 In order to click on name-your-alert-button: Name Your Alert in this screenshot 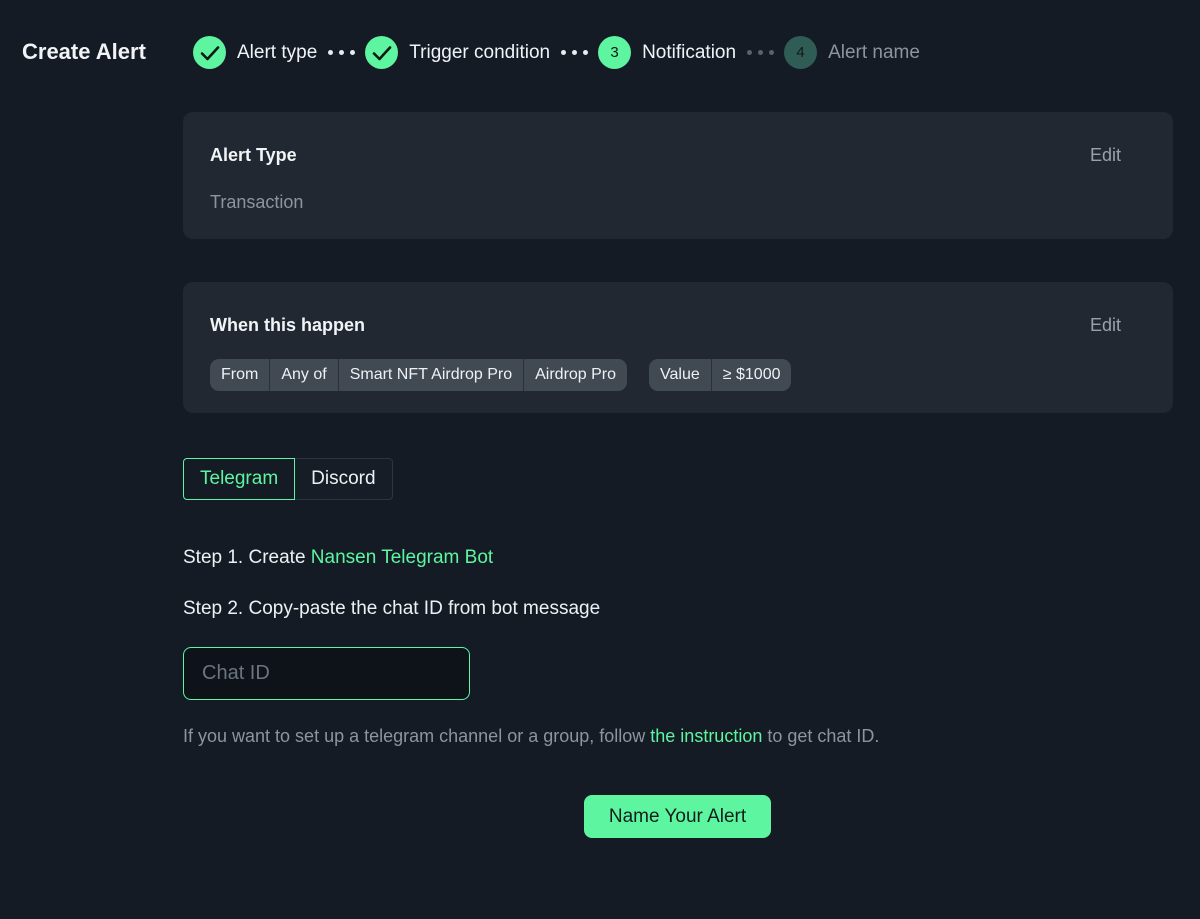, I will do `click(677, 816)`.